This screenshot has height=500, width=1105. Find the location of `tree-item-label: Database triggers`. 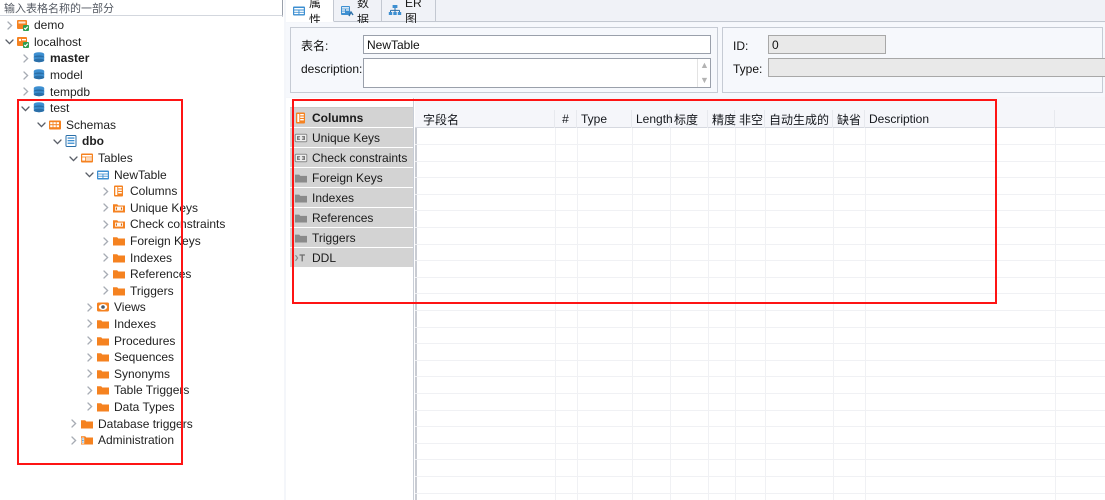

tree-item-label: Database triggers is located at coordinates (145, 423).